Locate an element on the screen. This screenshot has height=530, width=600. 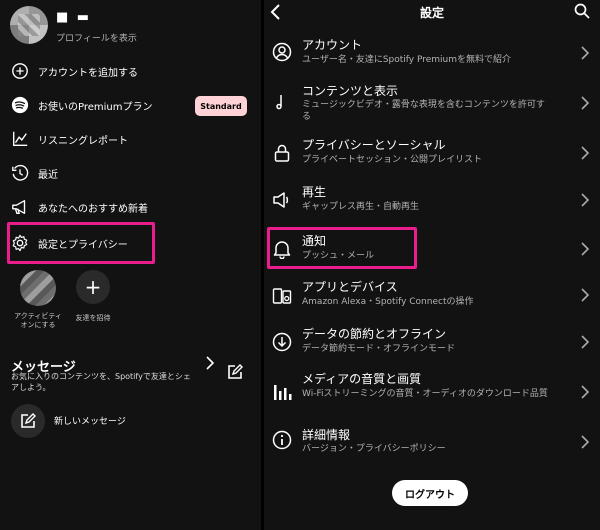
info-icon is located at coordinates (282, 440).